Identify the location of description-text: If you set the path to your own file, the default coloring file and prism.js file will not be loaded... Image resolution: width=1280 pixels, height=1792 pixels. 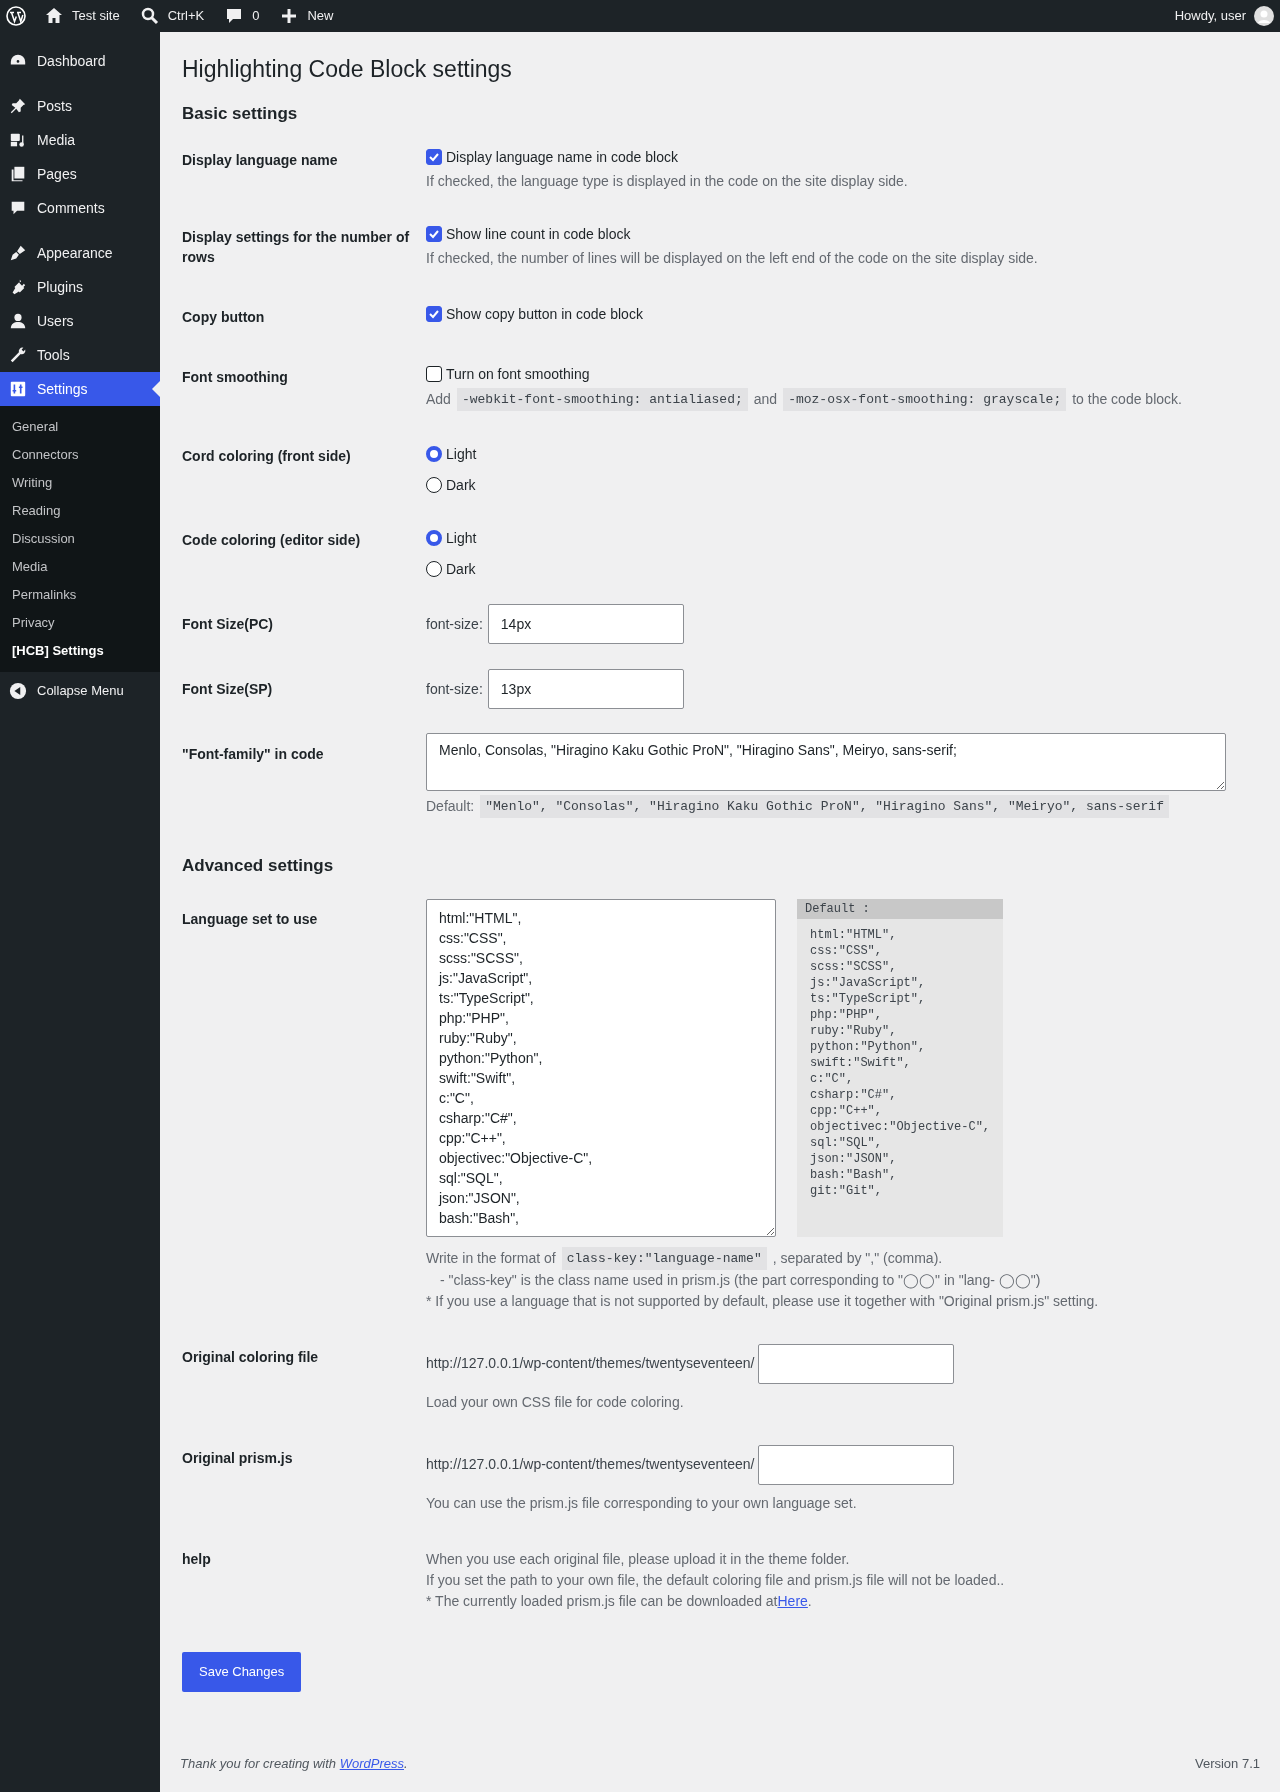
(715, 1580).